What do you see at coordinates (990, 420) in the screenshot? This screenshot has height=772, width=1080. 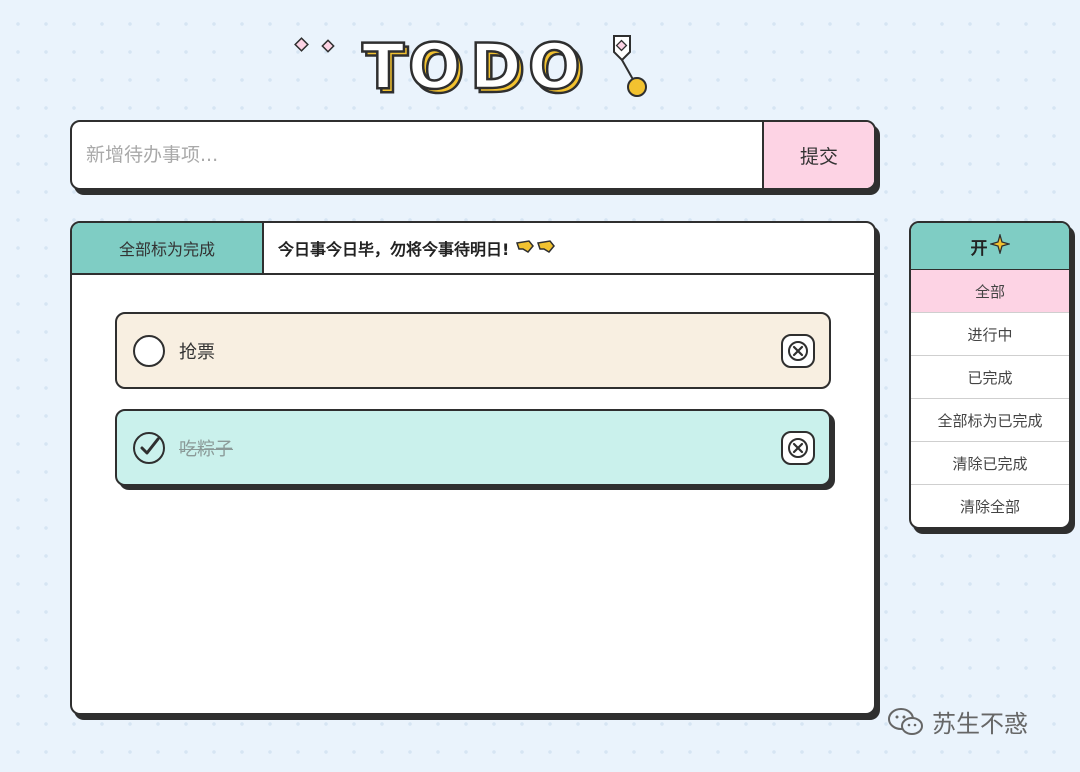 I see `mark-all-done-action: 全部标为已完成` at bounding box center [990, 420].